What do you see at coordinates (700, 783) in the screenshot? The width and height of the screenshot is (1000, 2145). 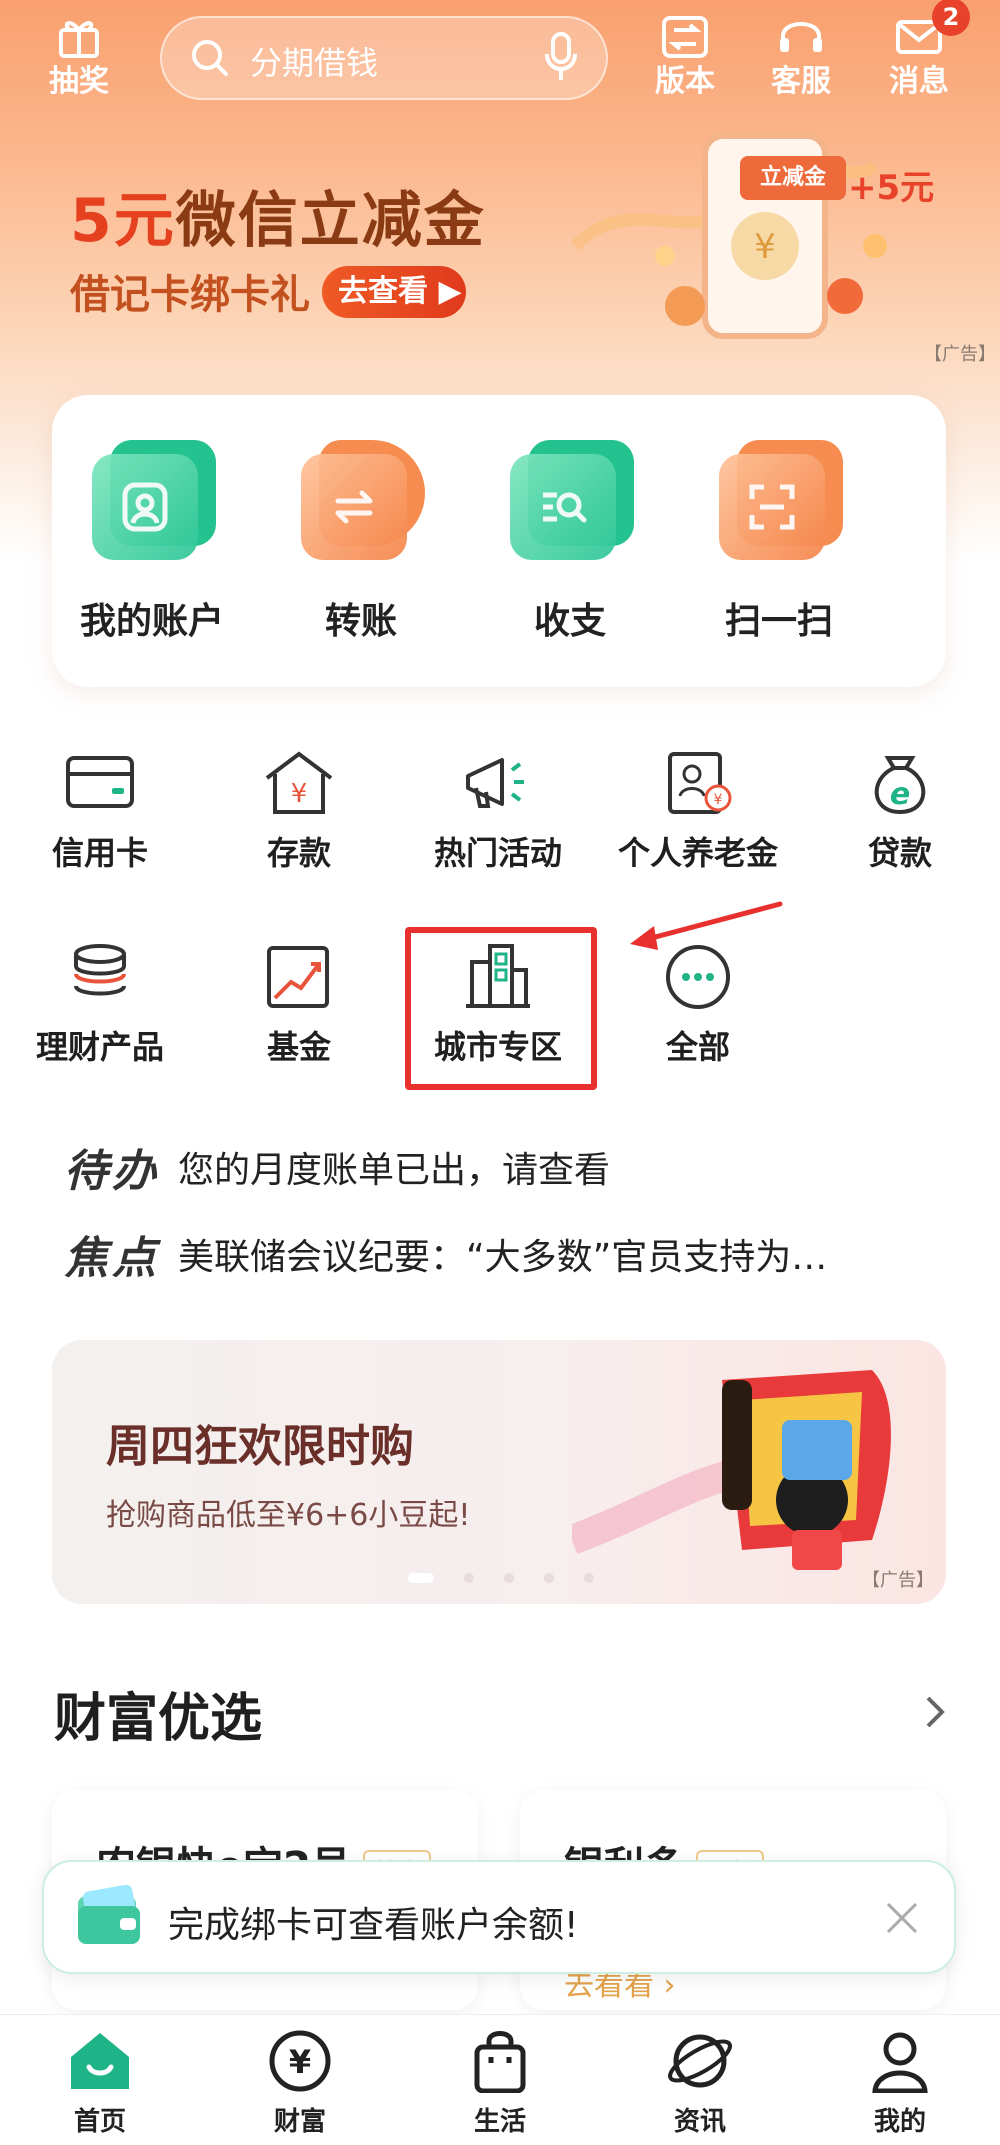 I see `pension-icon: ¥` at bounding box center [700, 783].